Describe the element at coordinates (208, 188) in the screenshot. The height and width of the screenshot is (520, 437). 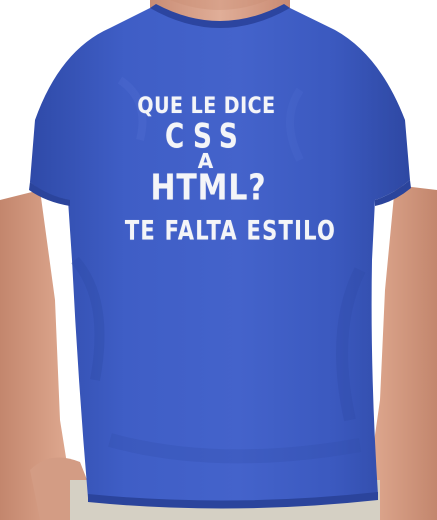
I see `print-line-html: HTML?` at that location.